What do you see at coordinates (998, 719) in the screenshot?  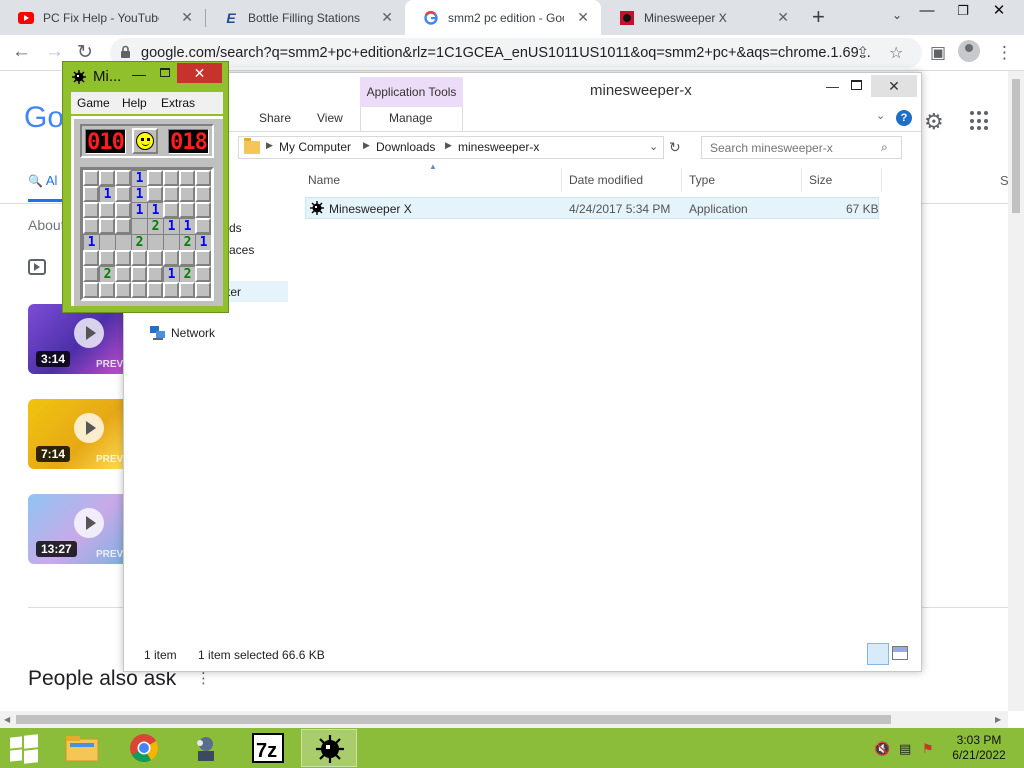 I see `scroll-right-icon: ▶` at bounding box center [998, 719].